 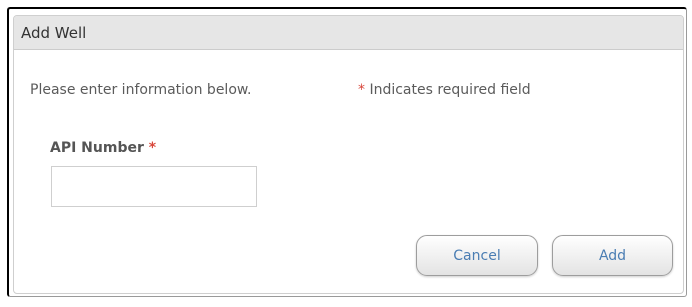 I want to click on required-note-text: Indicates required field, so click(x=450, y=90).